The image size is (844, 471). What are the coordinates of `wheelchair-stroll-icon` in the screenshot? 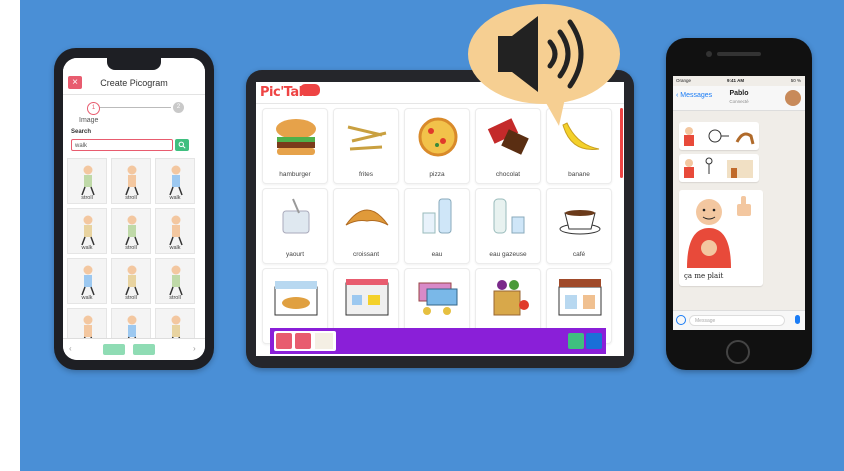 It's located at (132, 280).